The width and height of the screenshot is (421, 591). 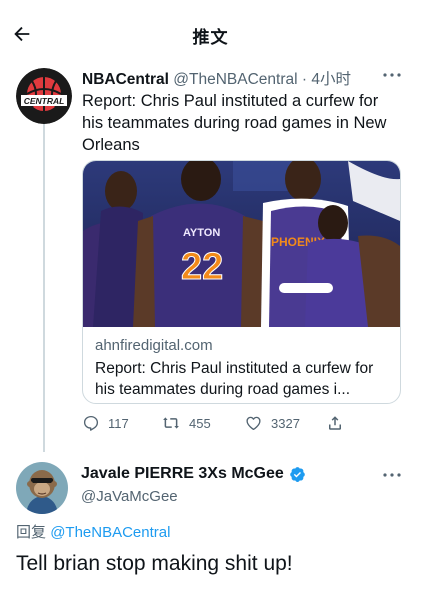 I want to click on more-options-button, so click(x=392, y=75).